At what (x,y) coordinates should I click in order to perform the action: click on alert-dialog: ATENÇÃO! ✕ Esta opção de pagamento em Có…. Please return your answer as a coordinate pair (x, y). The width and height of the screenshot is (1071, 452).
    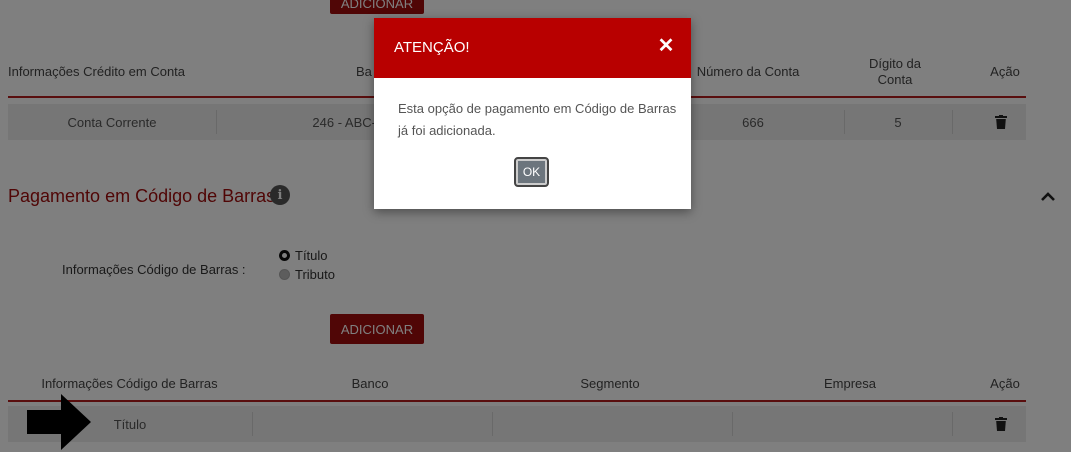
    Looking at the image, I should click on (532, 113).